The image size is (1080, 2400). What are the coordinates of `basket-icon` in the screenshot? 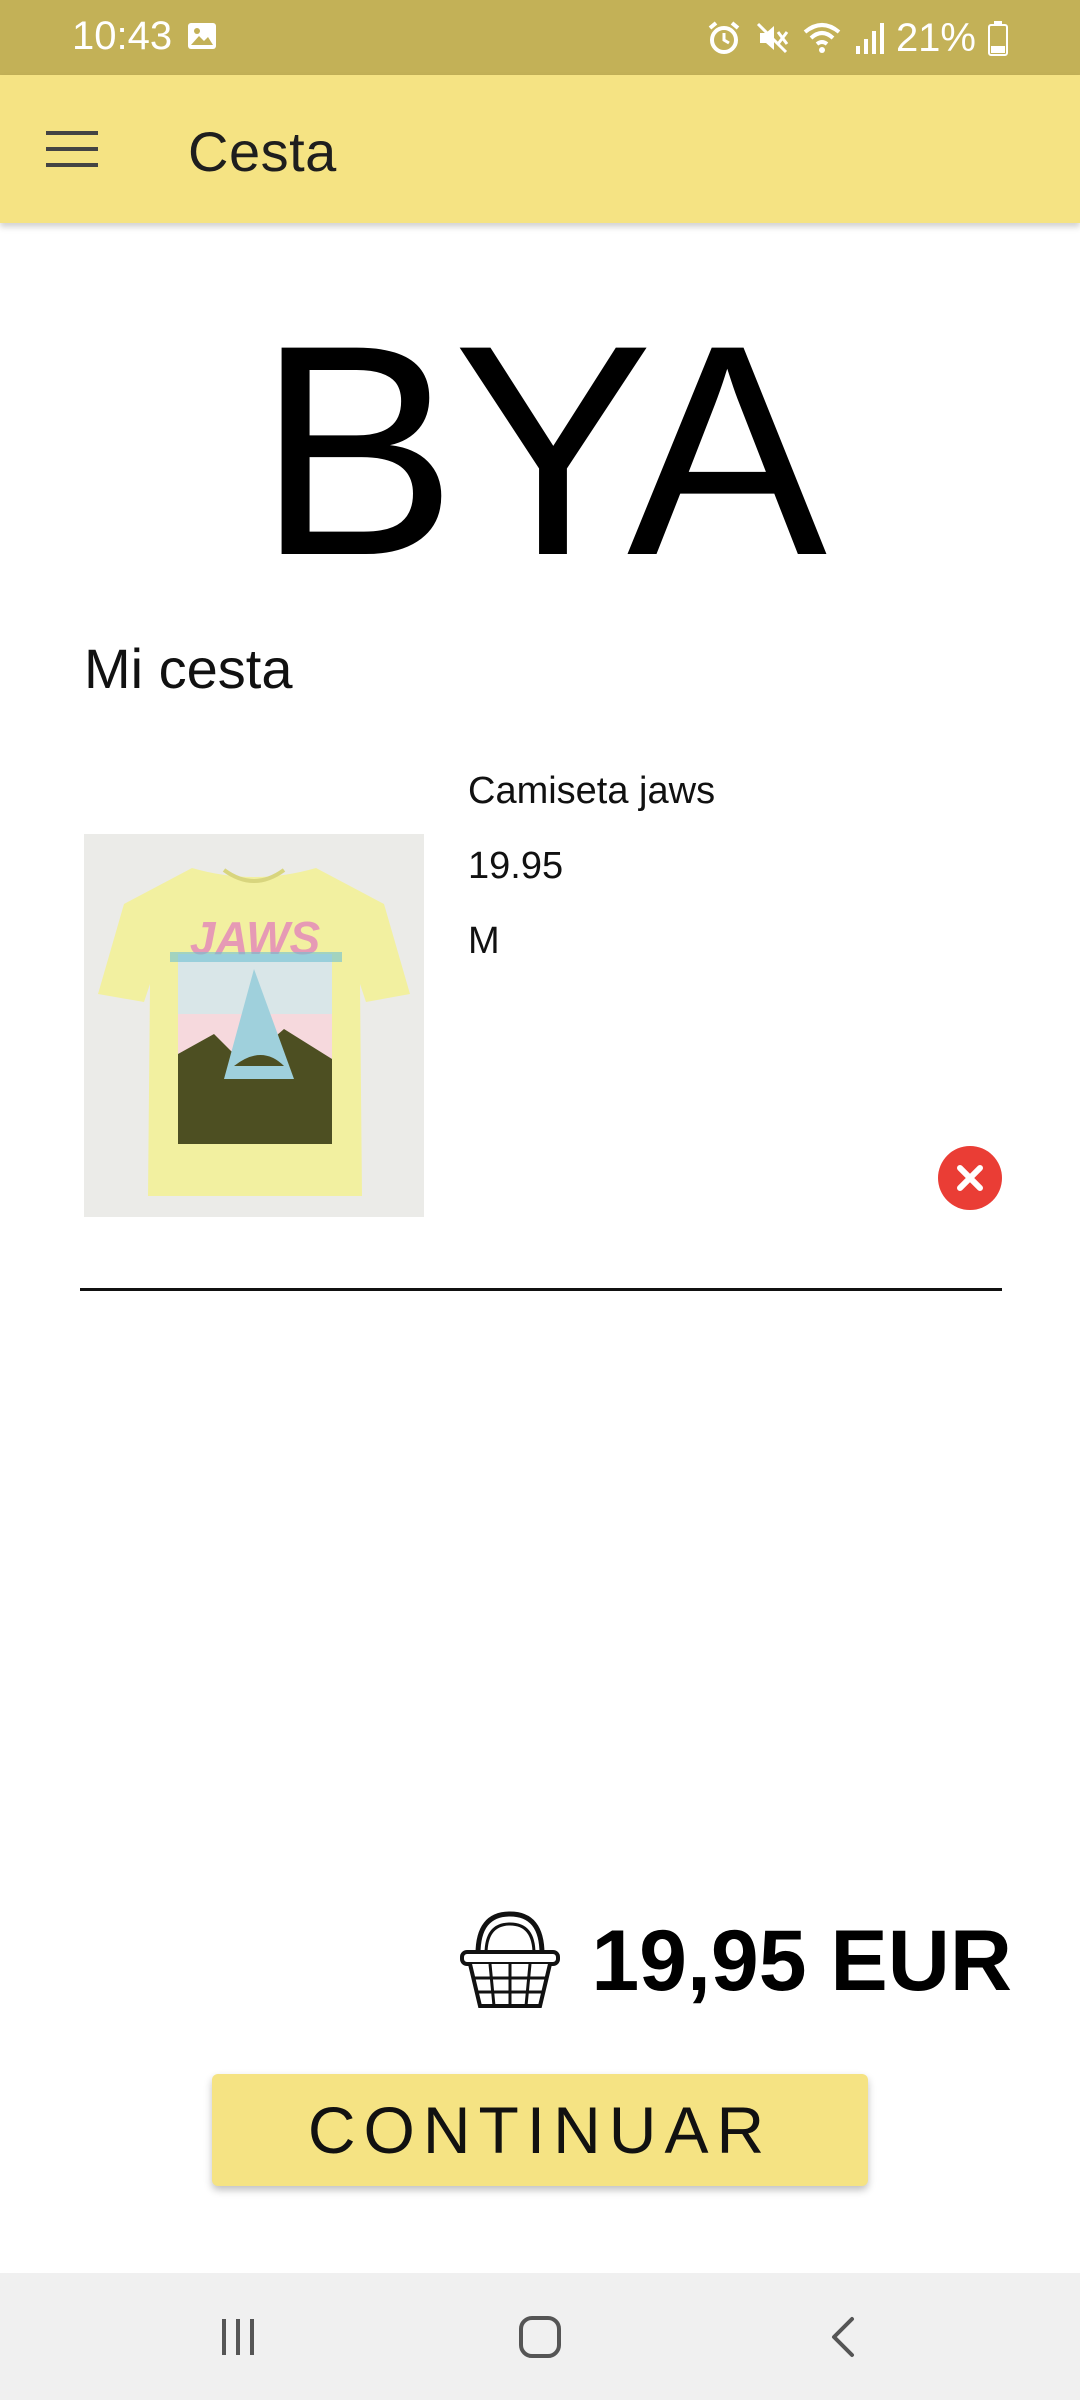 It's located at (510, 1959).